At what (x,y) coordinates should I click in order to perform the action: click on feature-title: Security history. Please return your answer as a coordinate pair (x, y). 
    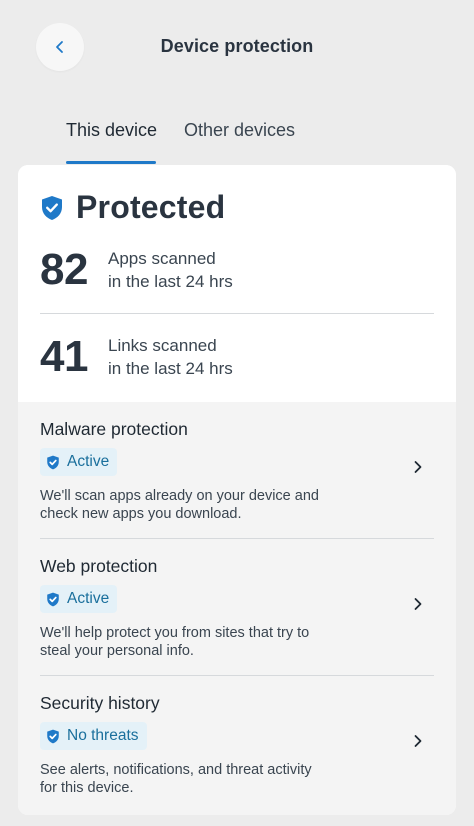
    Looking at the image, I should click on (100, 703).